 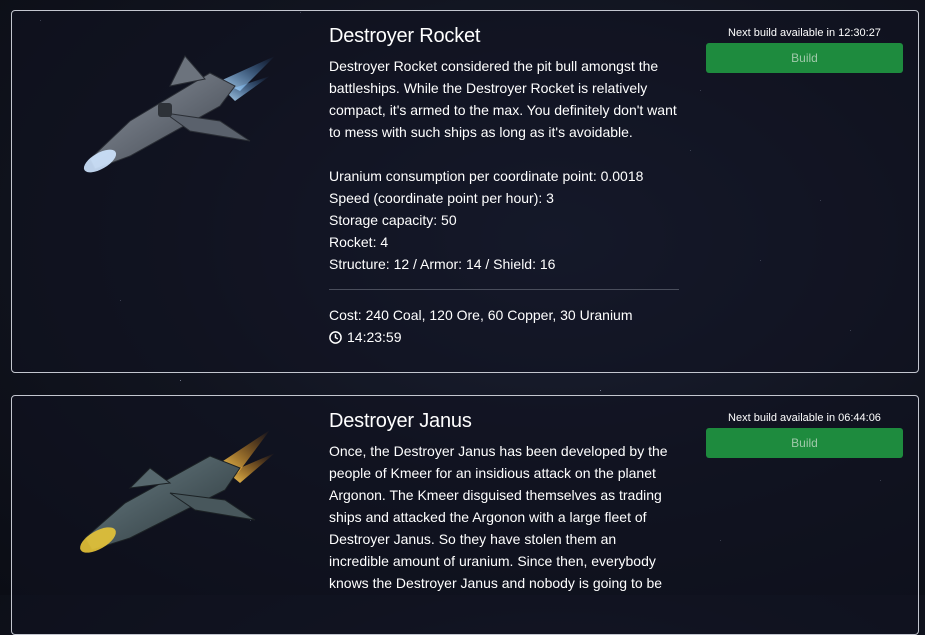 I want to click on ship-title: Destroyer Rocket, so click(x=405, y=36).